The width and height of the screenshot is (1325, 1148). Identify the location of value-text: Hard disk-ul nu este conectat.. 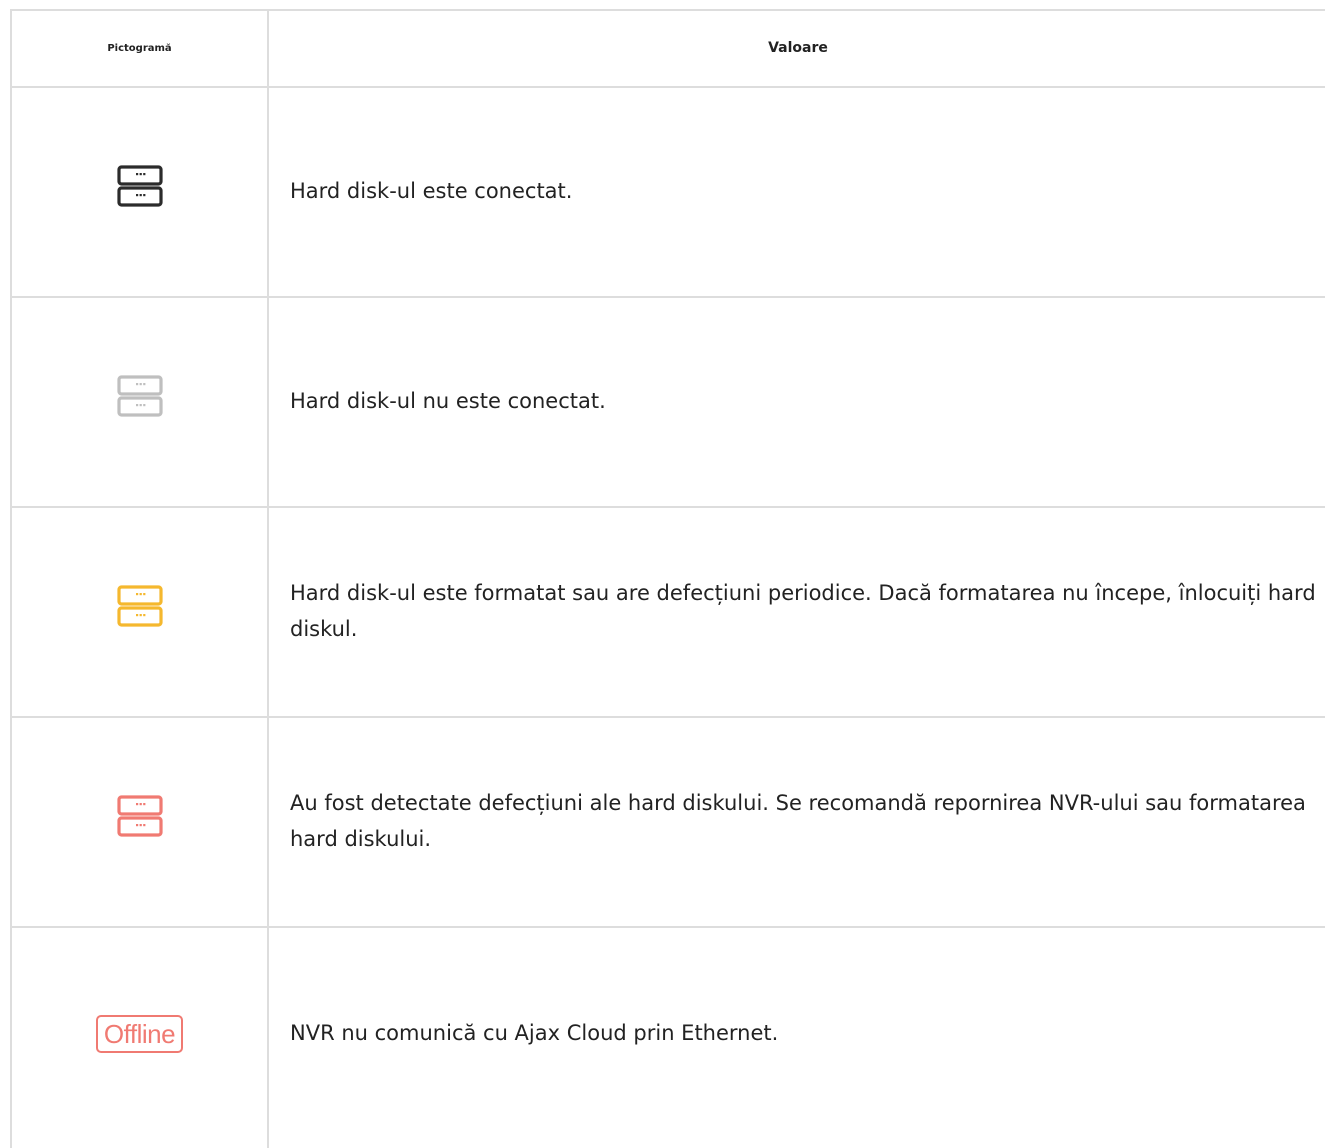
(448, 401).